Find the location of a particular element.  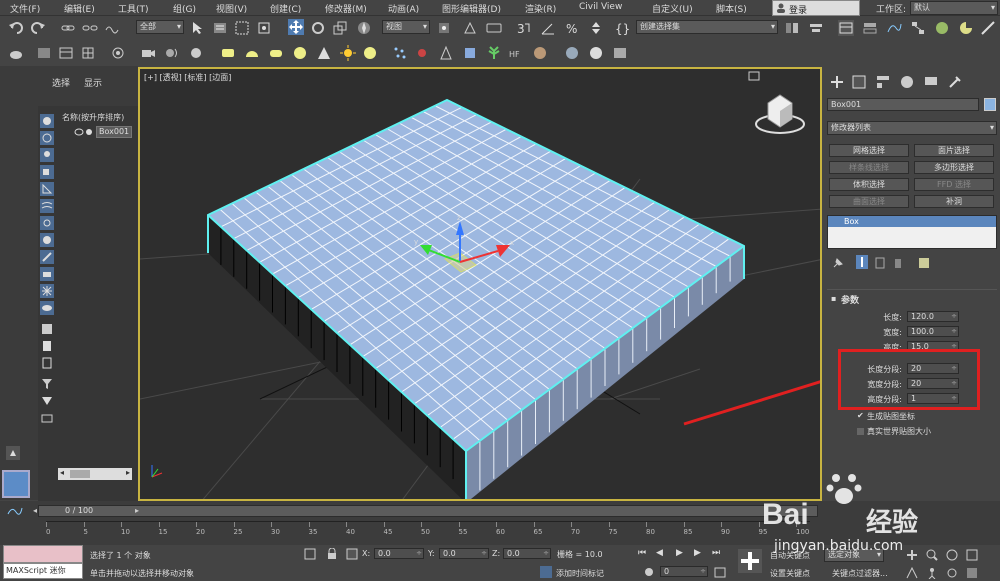

make-unique-icon is located at coordinates (880, 263).